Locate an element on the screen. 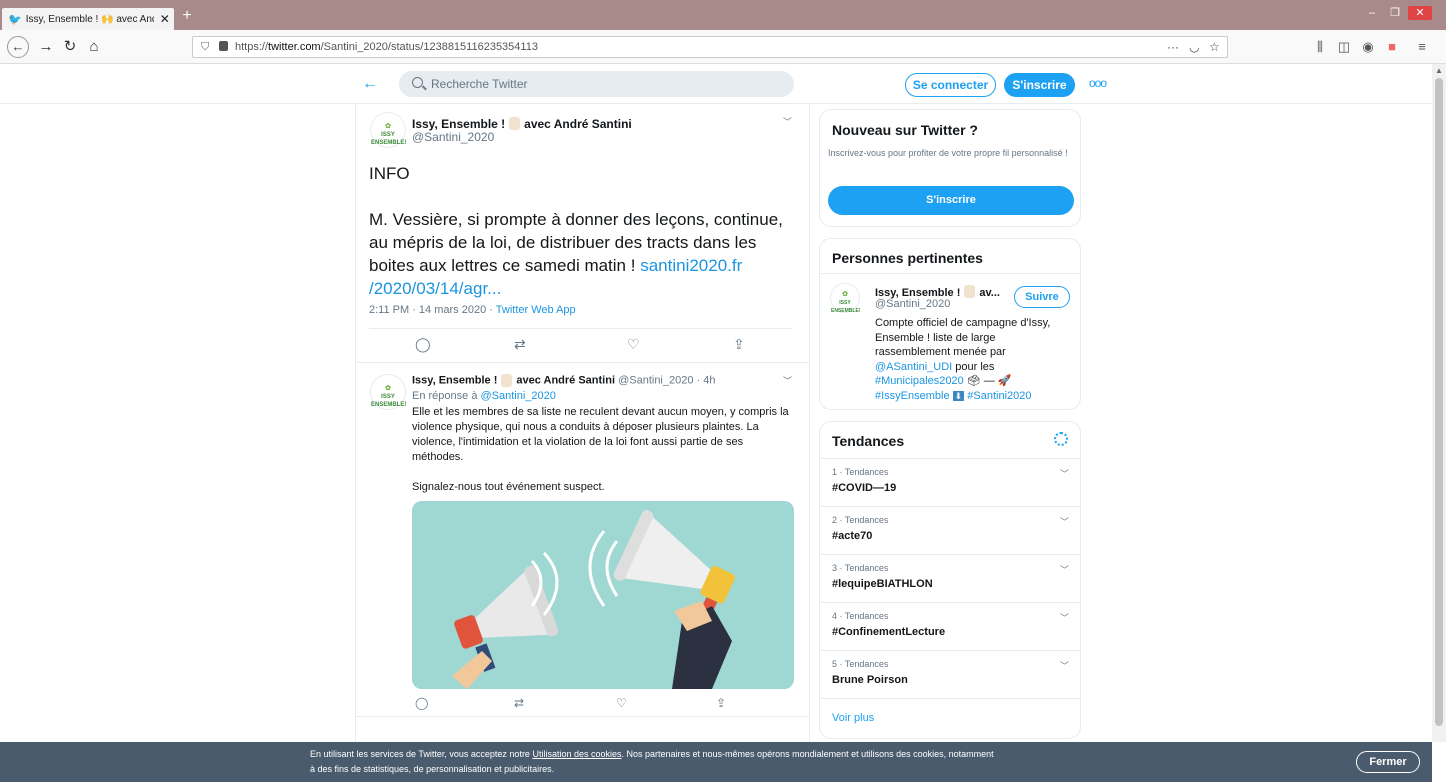 The width and height of the screenshot is (1446, 782). search-placeholder: Recherche Twitter is located at coordinates (479, 84).